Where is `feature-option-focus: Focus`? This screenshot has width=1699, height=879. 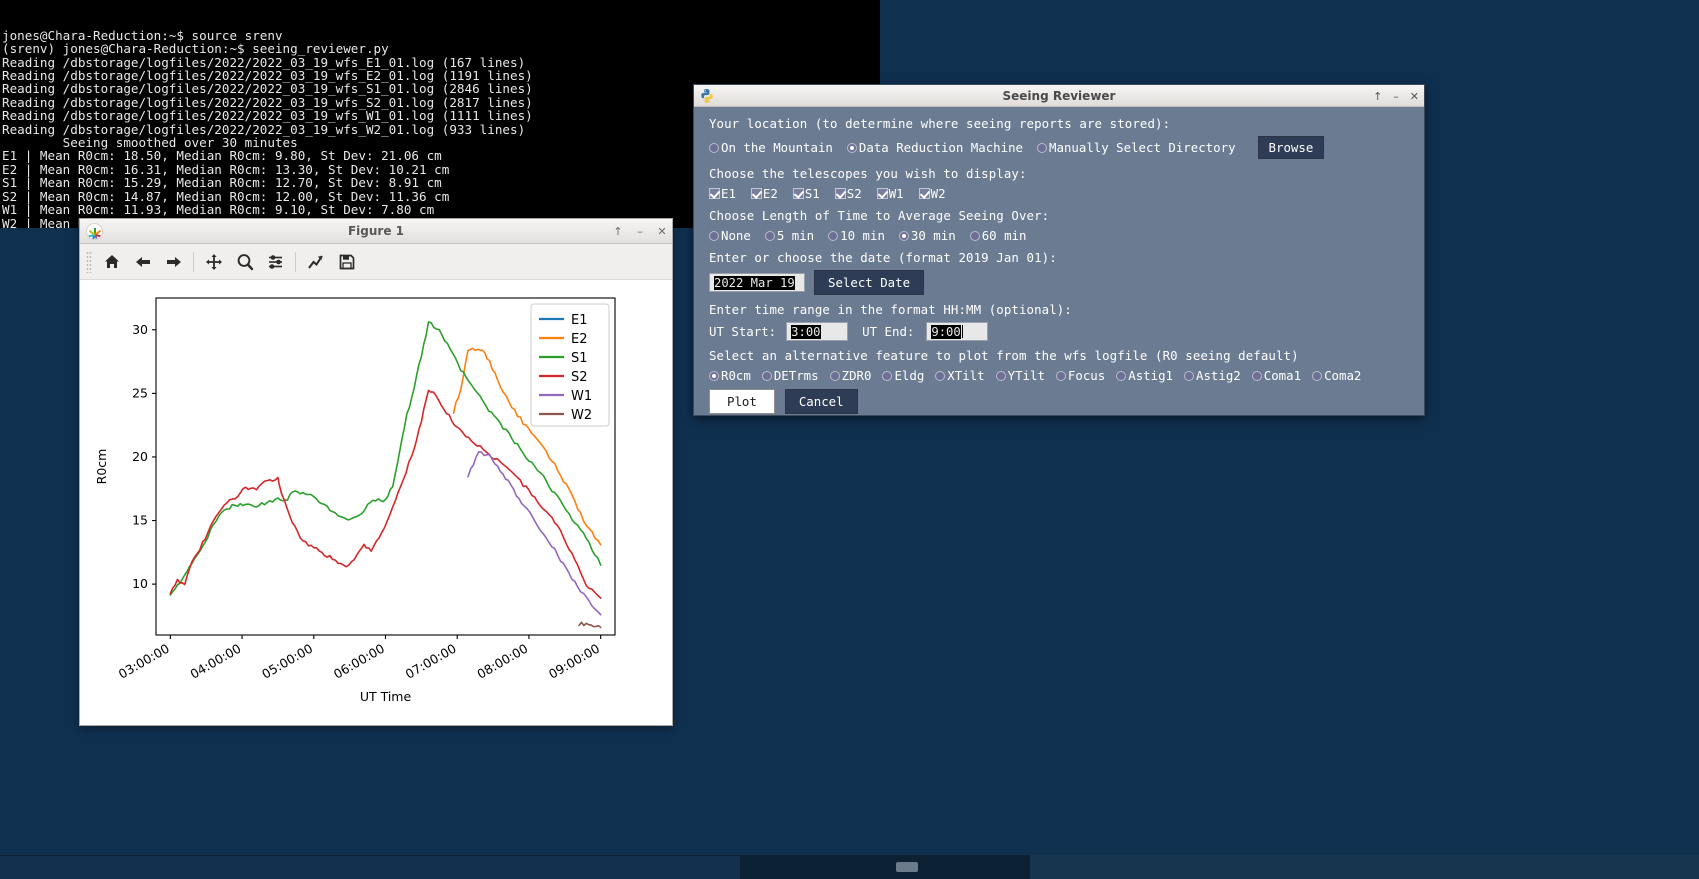
feature-option-focus: Focus is located at coordinates (1080, 375).